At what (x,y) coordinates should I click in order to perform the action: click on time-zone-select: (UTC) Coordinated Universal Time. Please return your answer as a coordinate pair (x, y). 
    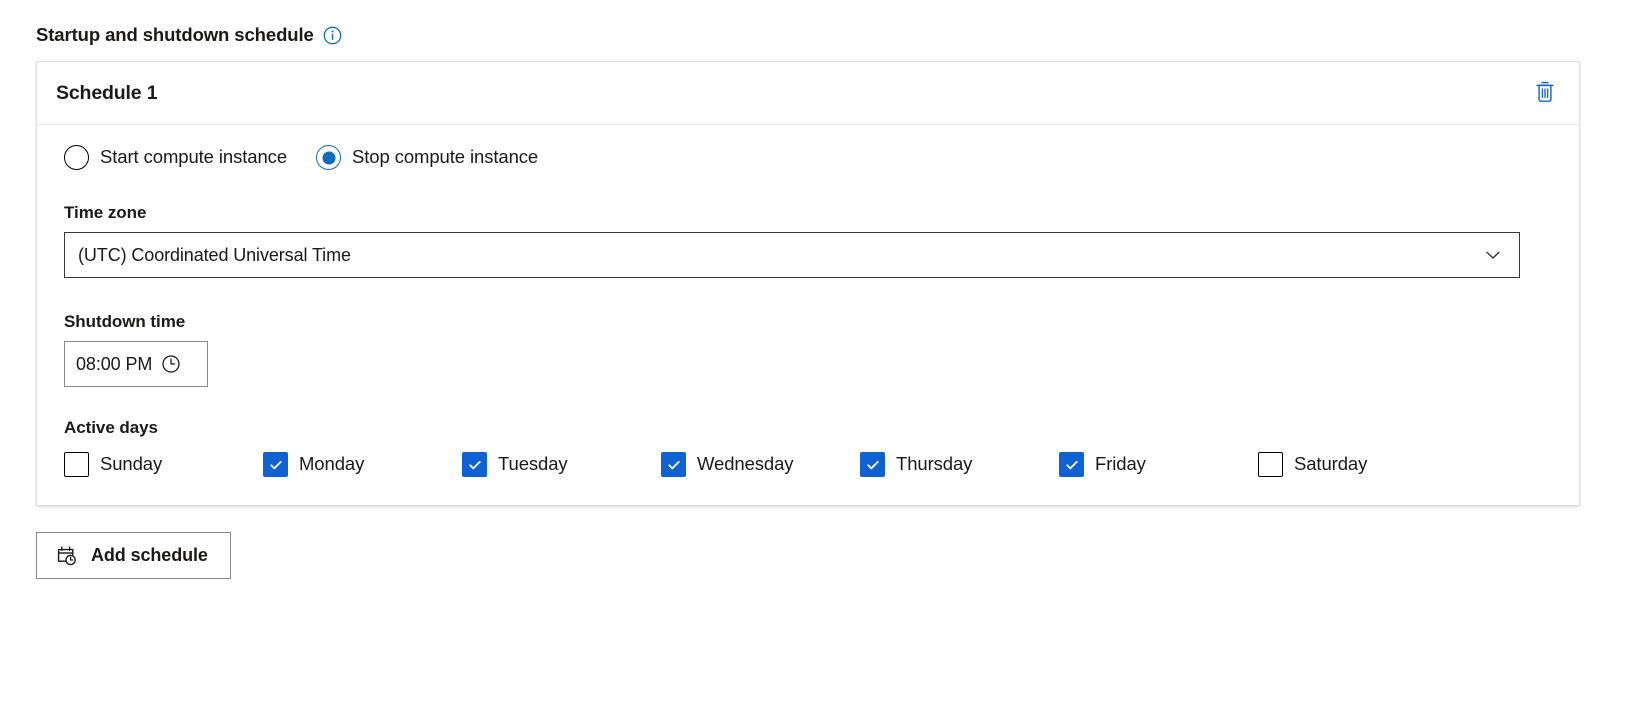
    Looking at the image, I should click on (792, 255).